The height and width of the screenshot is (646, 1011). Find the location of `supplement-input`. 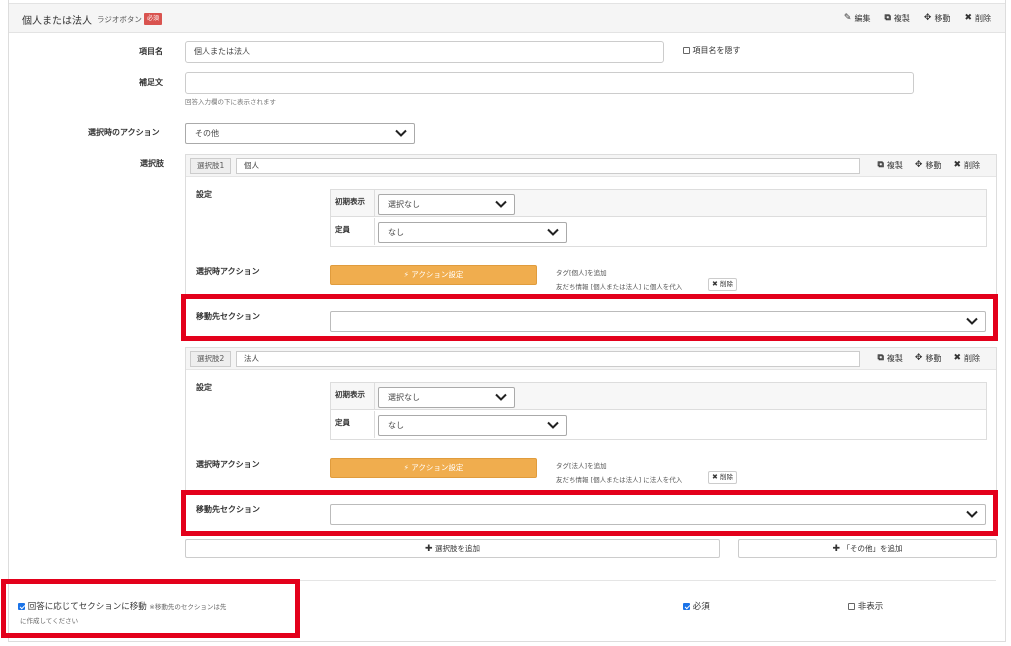

supplement-input is located at coordinates (549, 83).